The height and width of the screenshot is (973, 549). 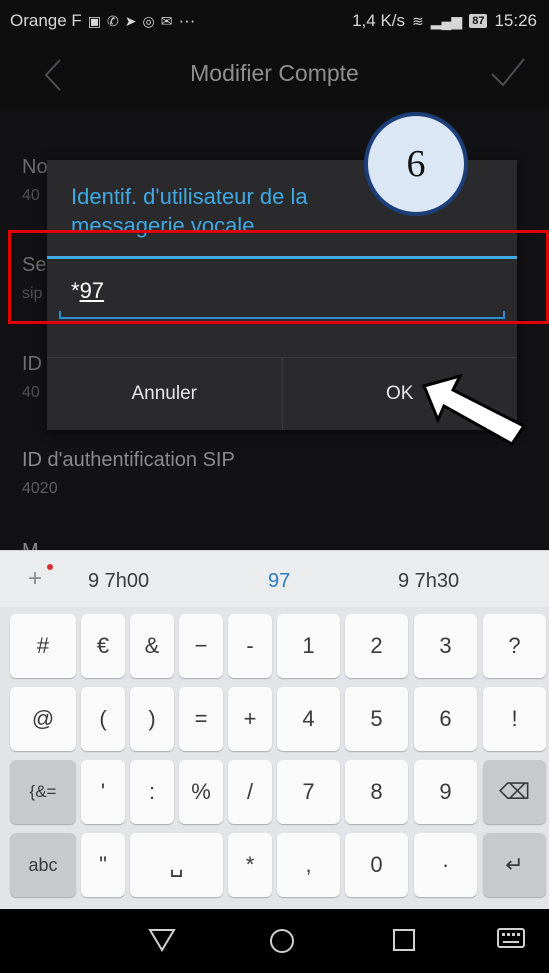 What do you see at coordinates (162, 940) in the screenshot?
I see `back-triangle-icon` at bounding box center [162, 940].